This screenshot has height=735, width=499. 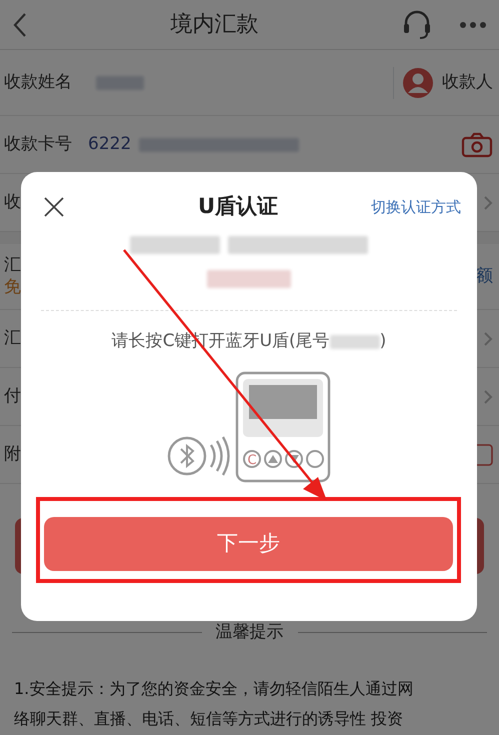 What do you see at coordinates (416, 207) in the screenshot?
I see `switch-method-link: 切换认证方式` at bounding box center [416, 207].